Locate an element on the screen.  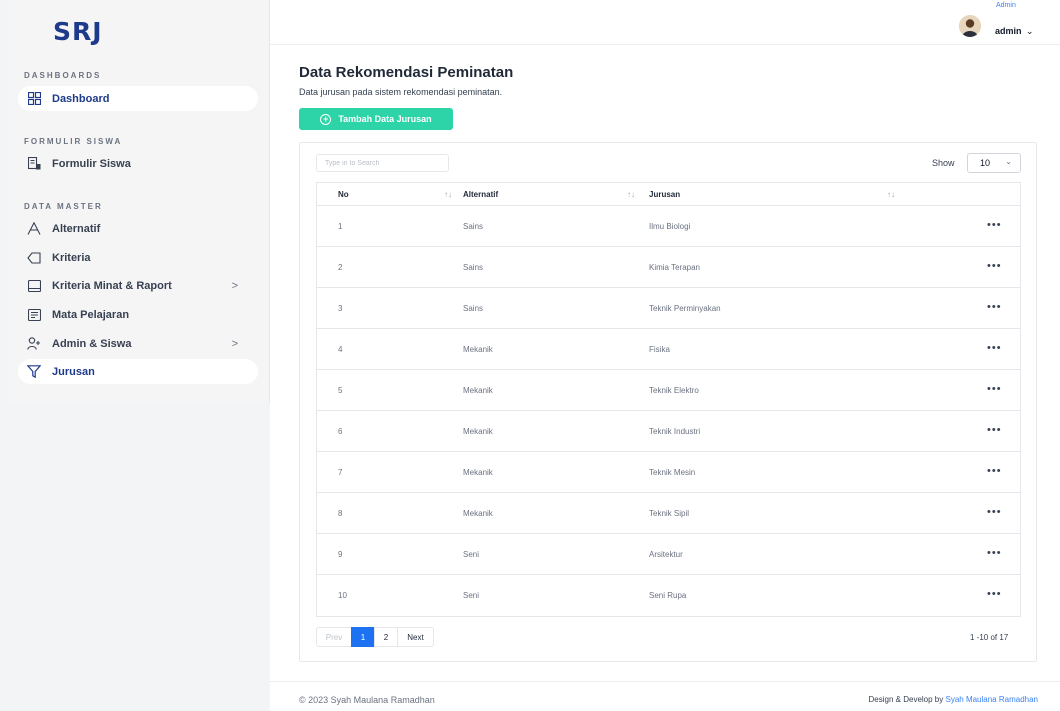
sidebar-item-kriteria-minat-raport: Kriteria Minat & Raport > is located at coordinates (138, 285).